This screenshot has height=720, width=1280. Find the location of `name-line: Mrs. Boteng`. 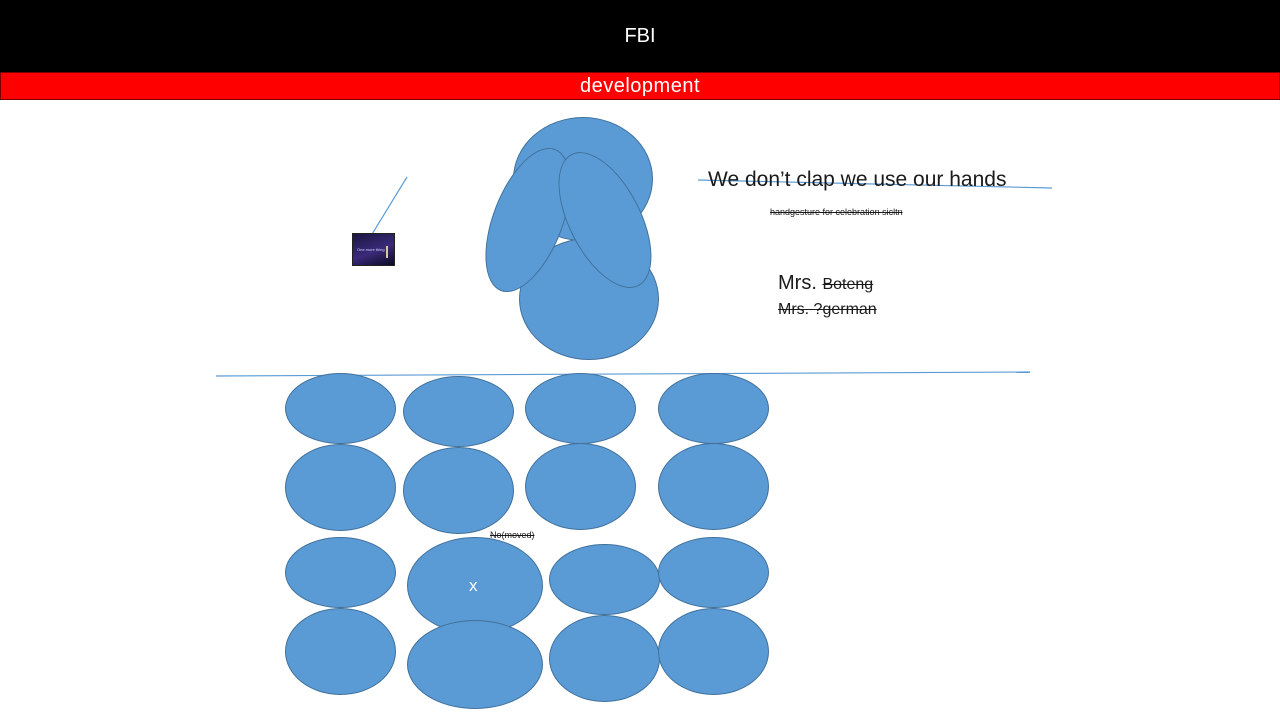

name-line: Mrs. Boteng is located at coordinates (825, 283).